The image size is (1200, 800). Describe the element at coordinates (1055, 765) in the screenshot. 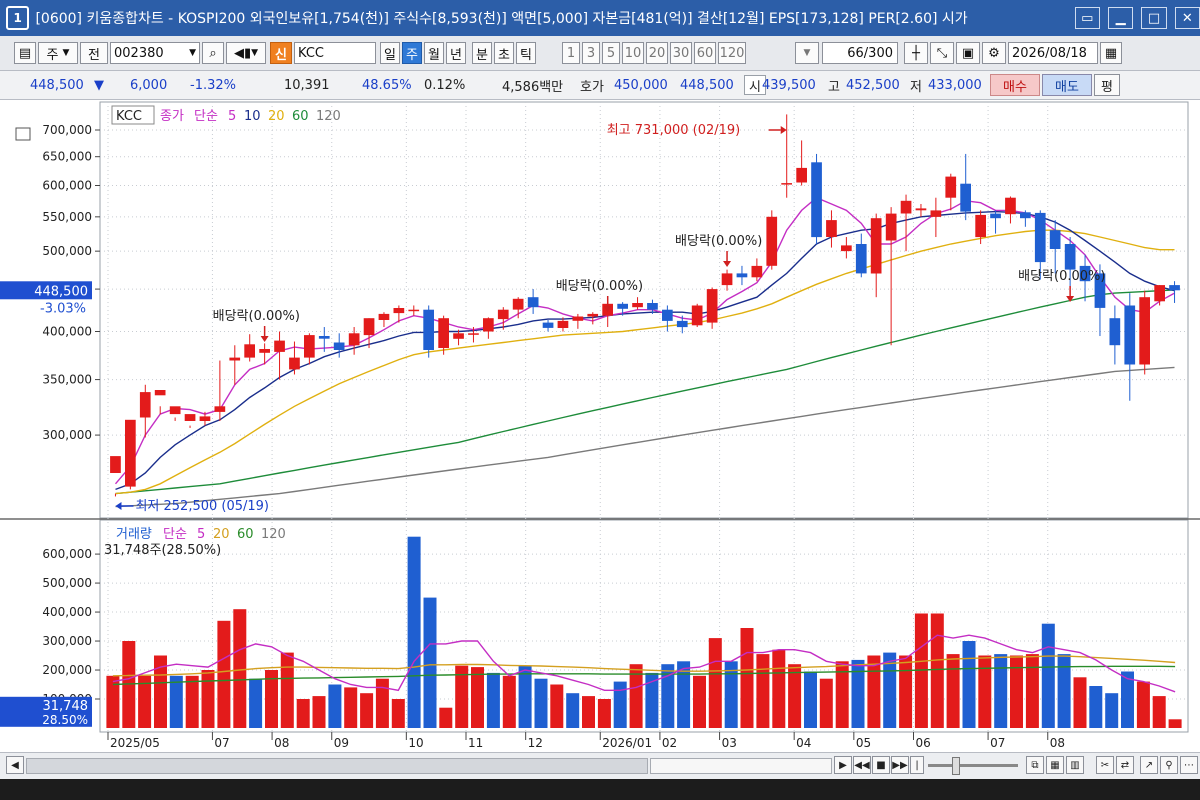

I see `layout-icon: ▦` at that location.